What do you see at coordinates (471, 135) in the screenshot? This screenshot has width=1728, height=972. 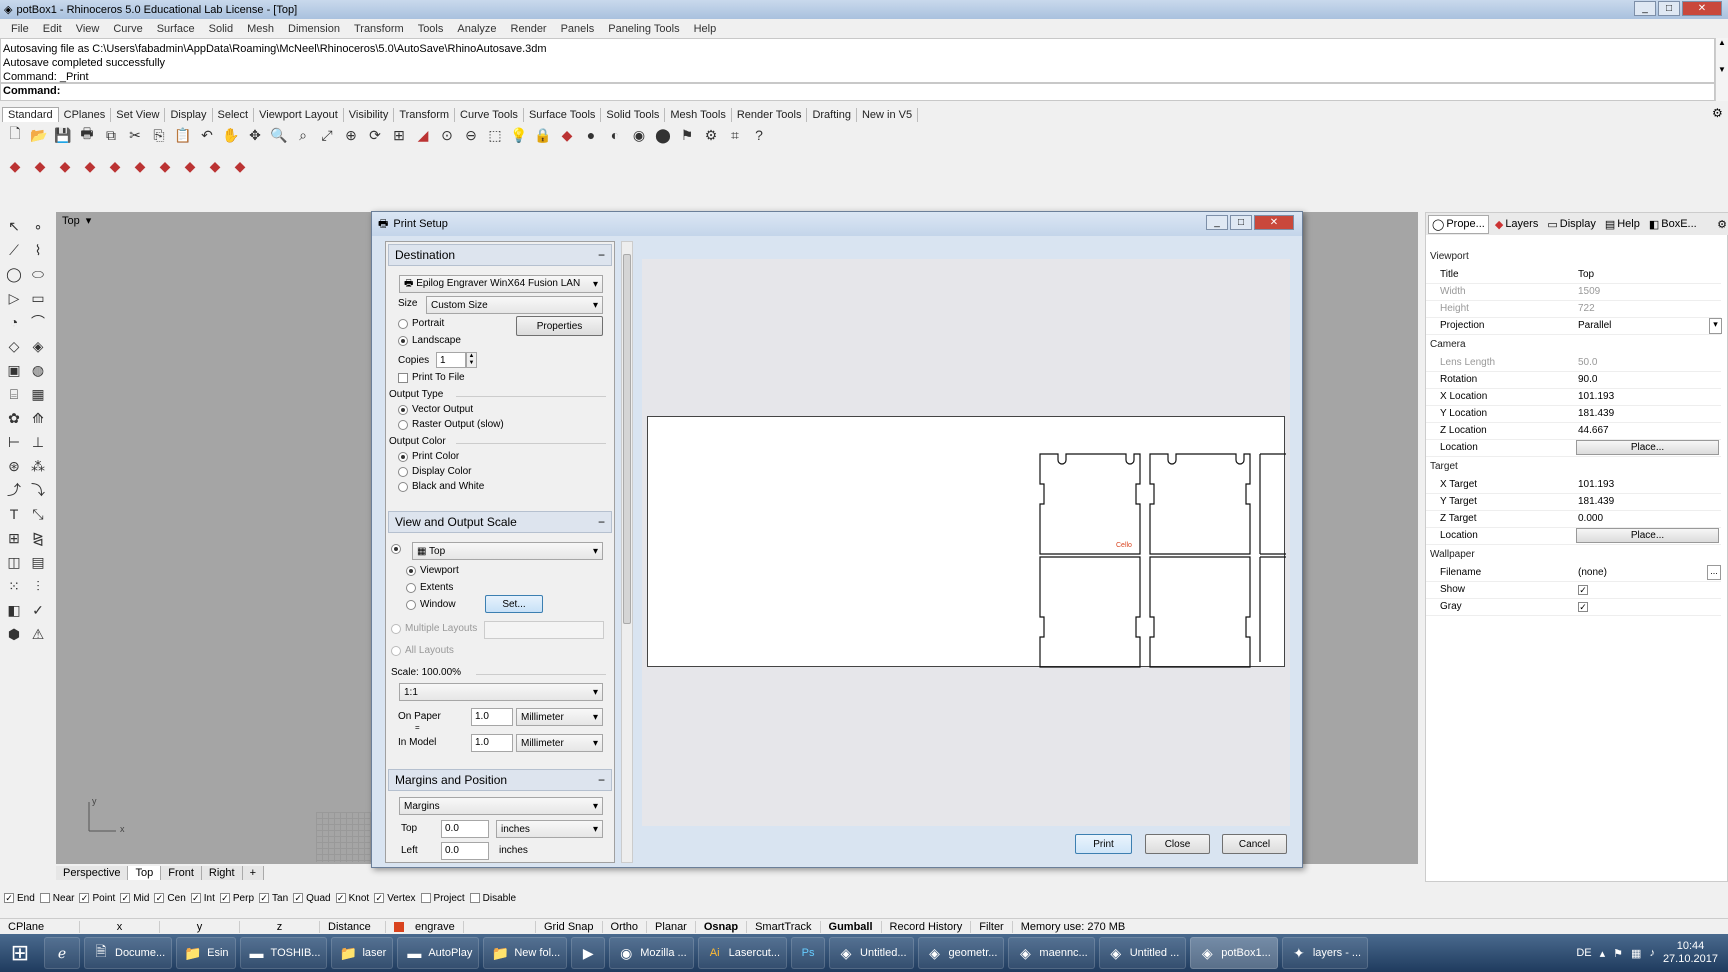 I see `point-icon: ⊖` at bounding box center [471, 135].